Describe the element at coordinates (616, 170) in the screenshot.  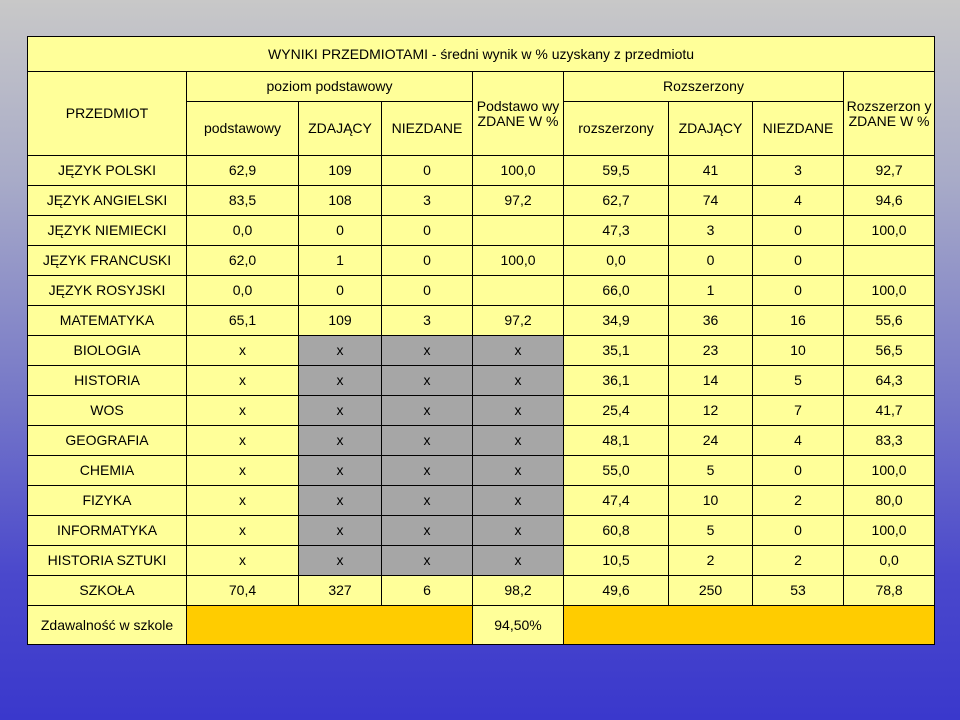
I see `rozszerzony-avg-cell: 59,5` at that location.